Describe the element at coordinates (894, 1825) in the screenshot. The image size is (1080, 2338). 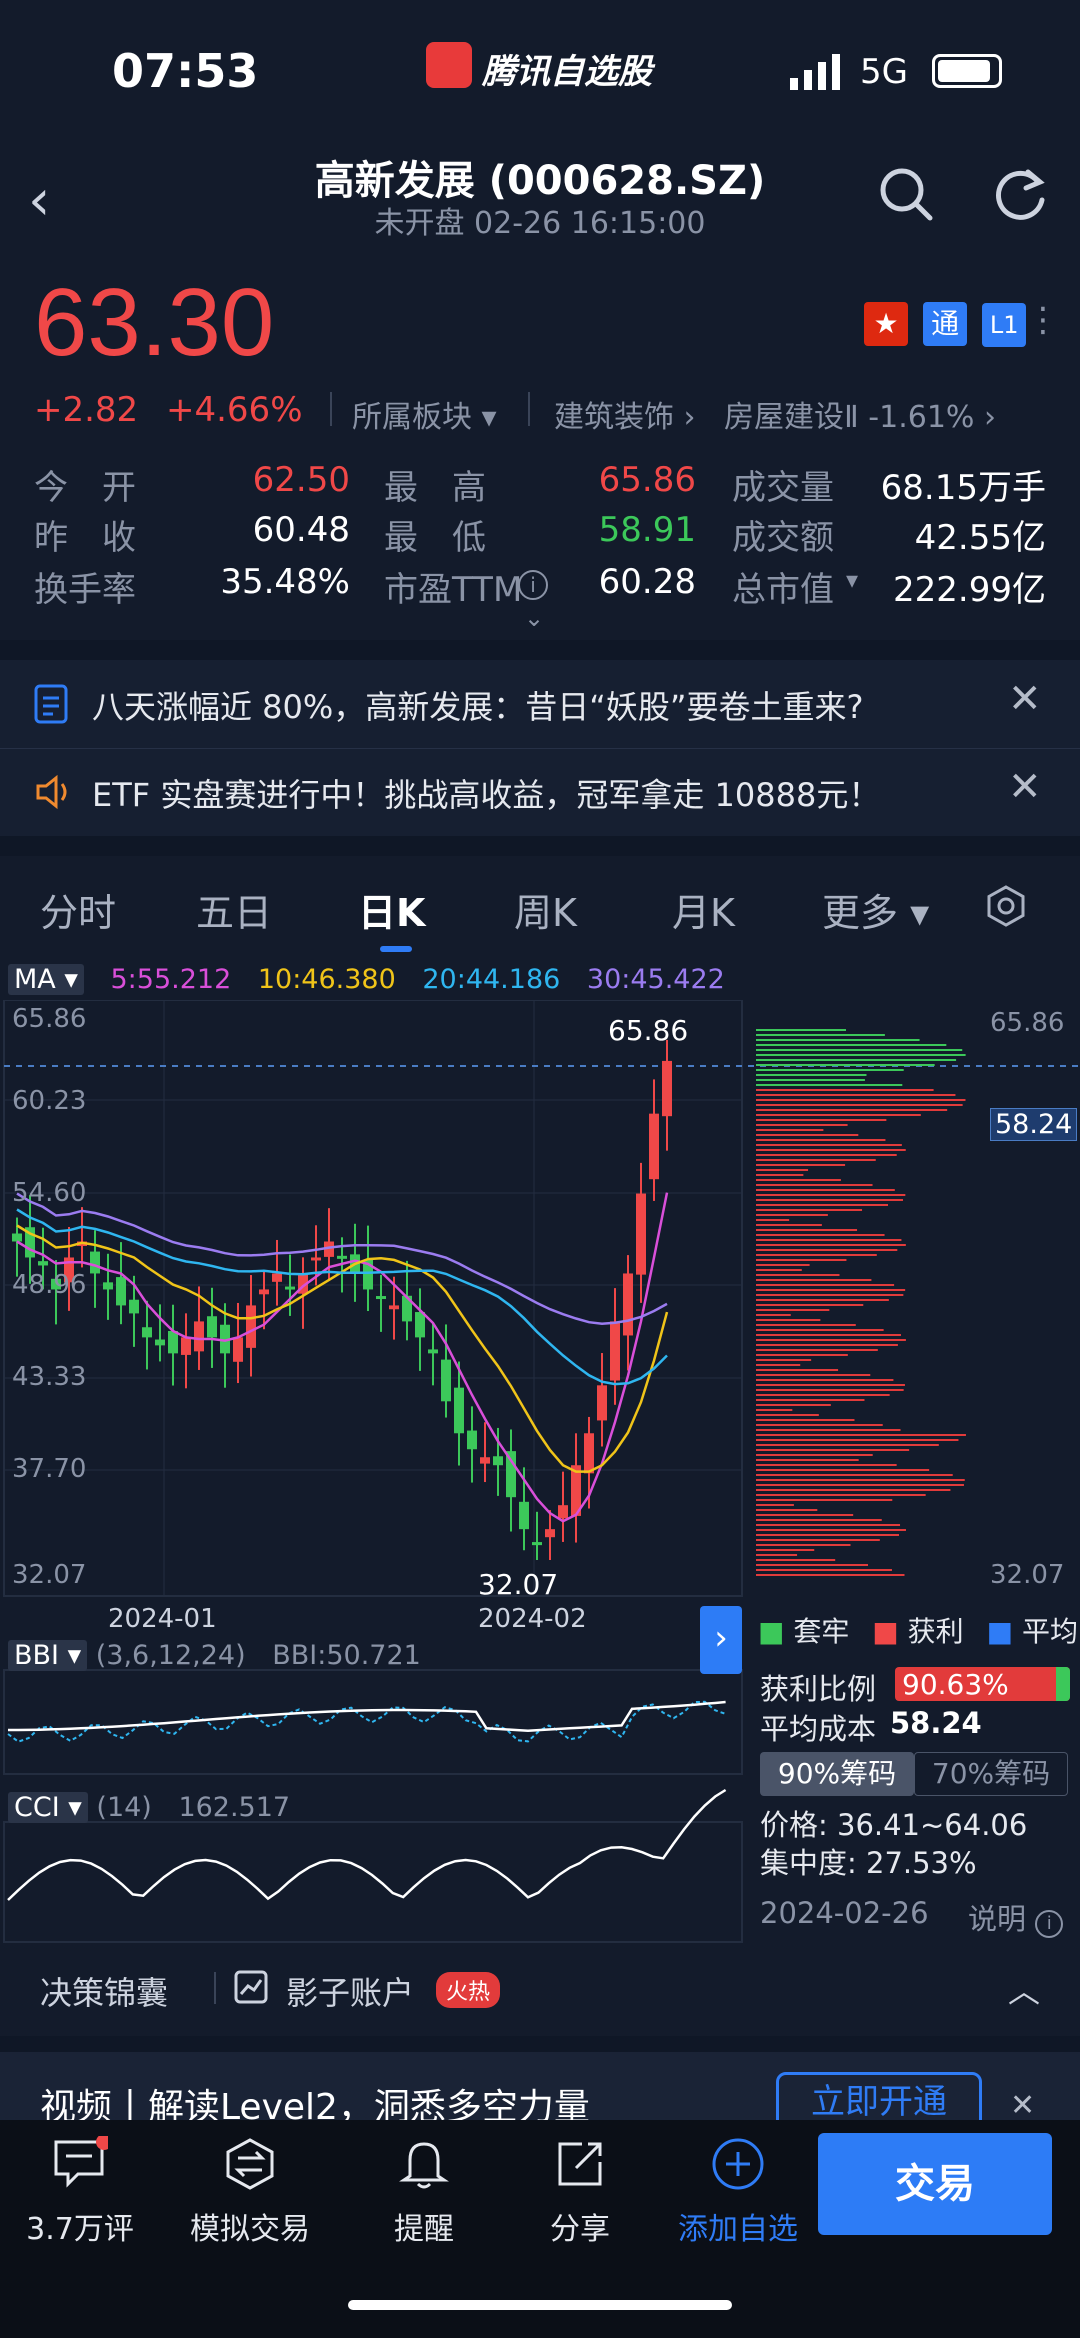
I see `price-range: 价格: 36.41~64.06` at that location.